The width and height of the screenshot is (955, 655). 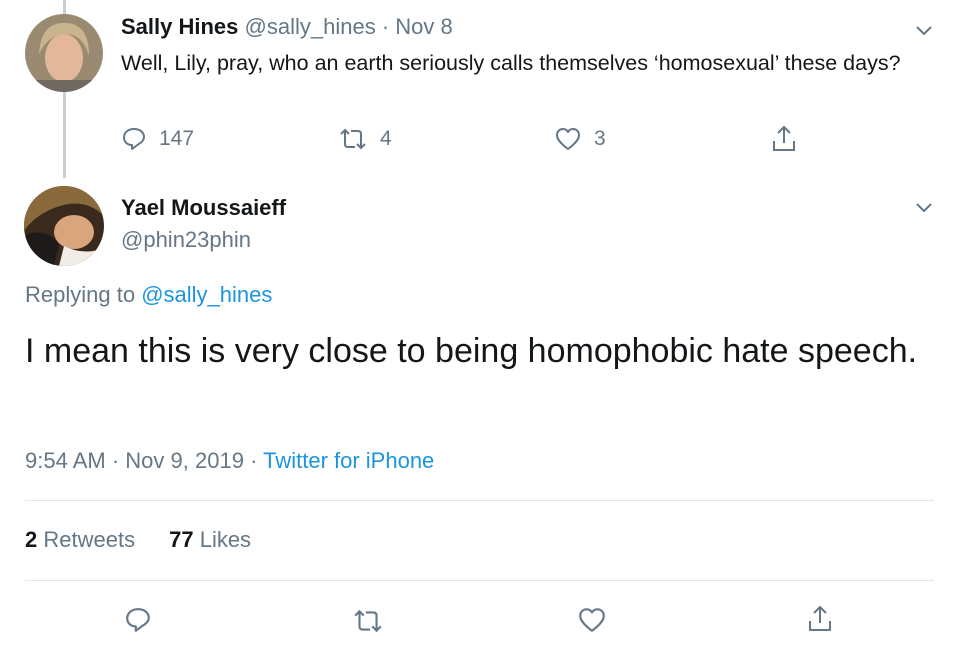 I want to click on reply-button, so click(x=138, y=622).